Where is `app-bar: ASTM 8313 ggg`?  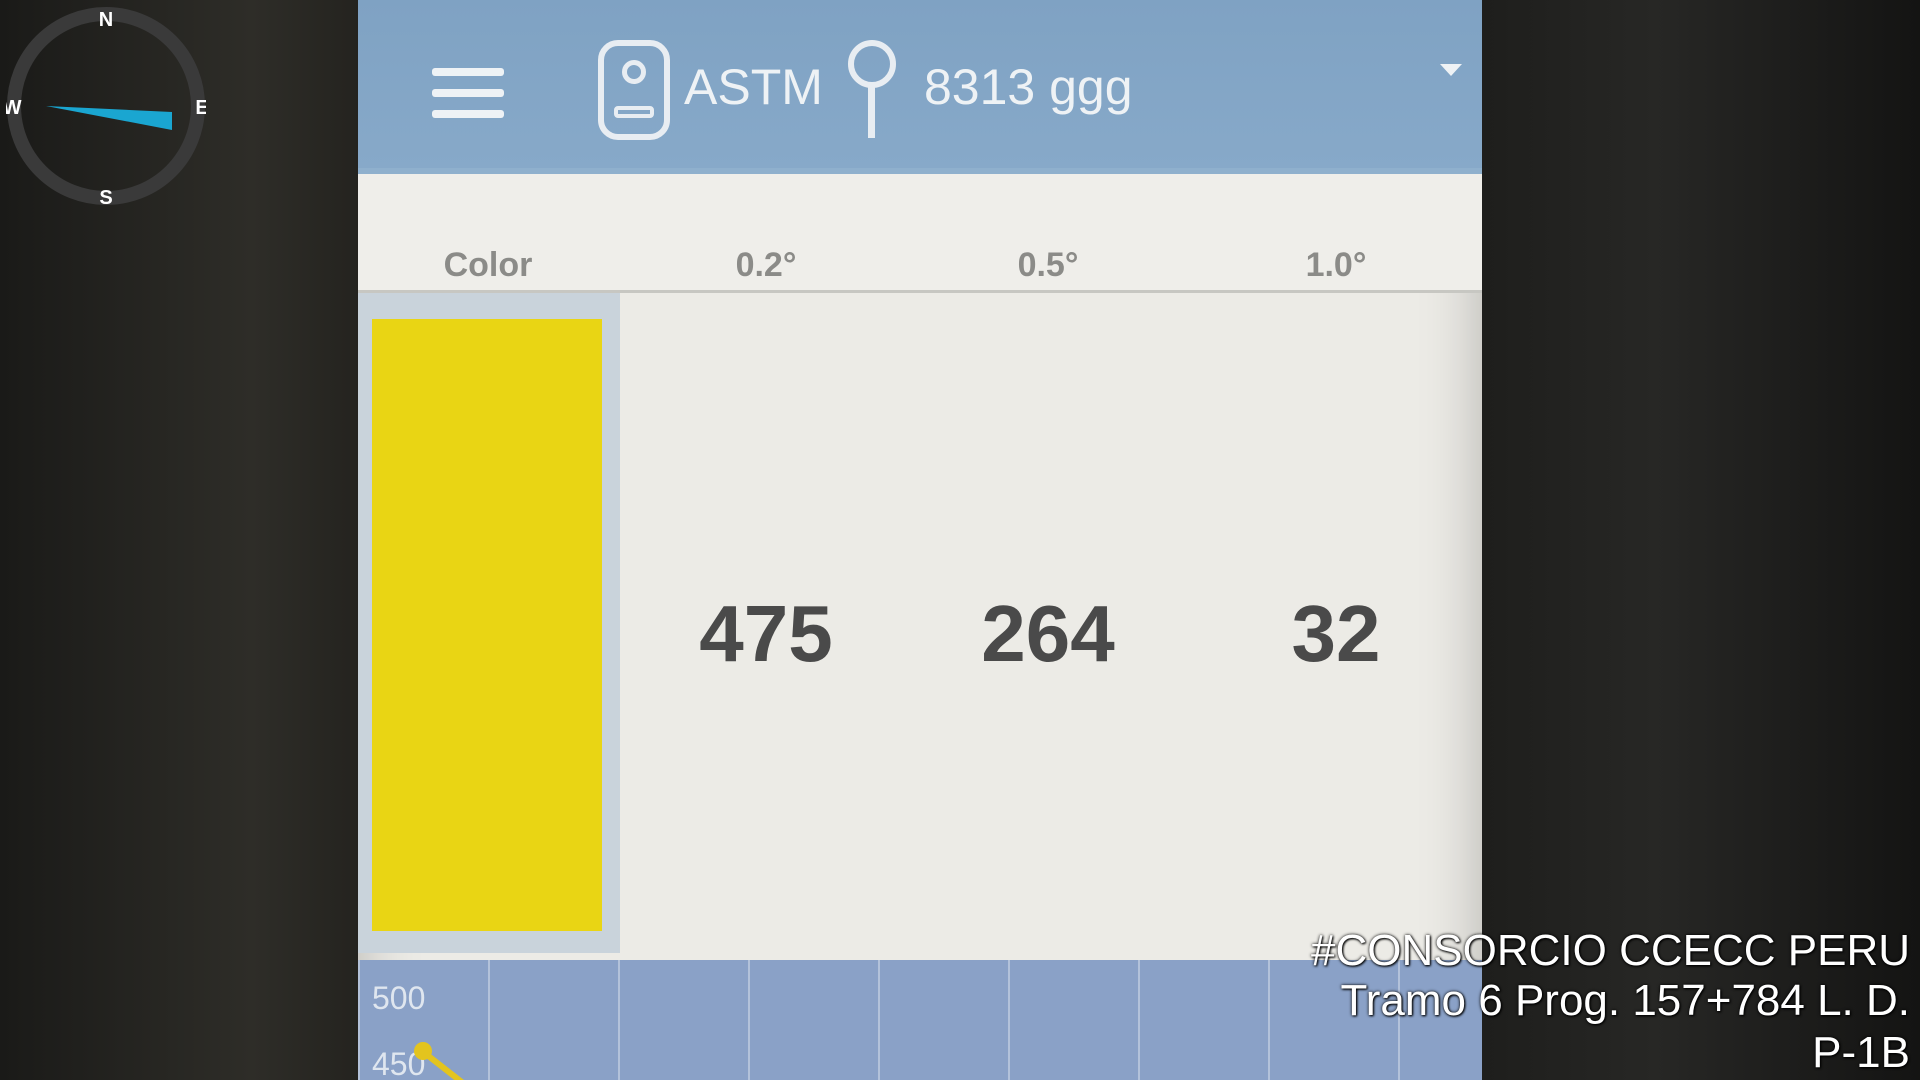 app-bar: ASTM 8313 ggg is located at coordinates (920, 87).